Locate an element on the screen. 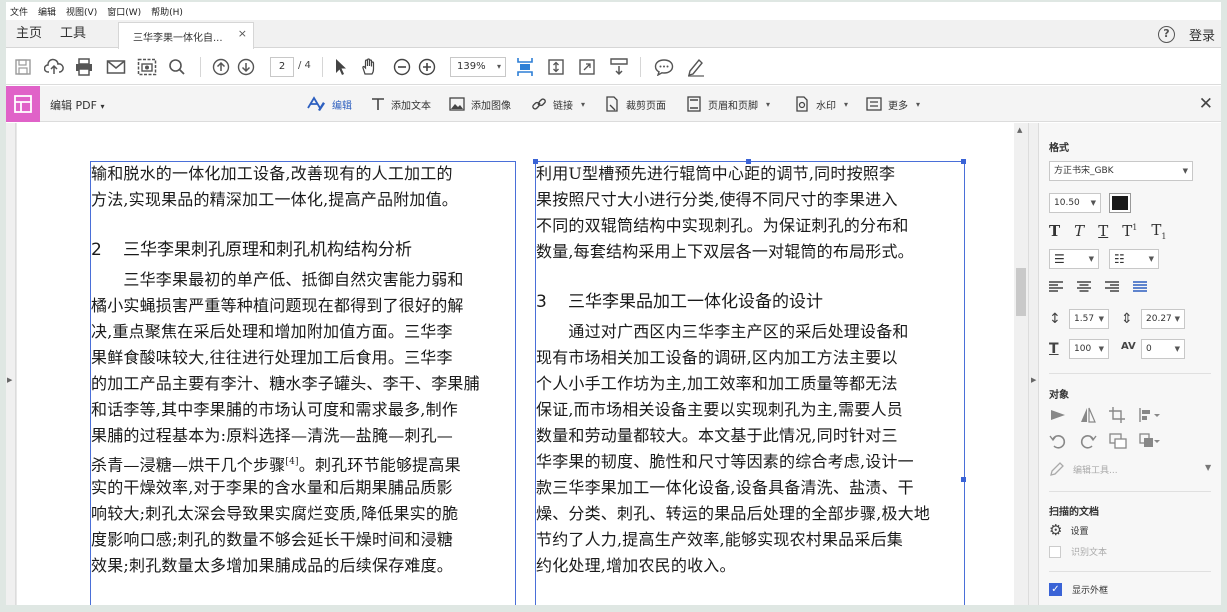  arrange-icon is located at coordinates (1150, 441).